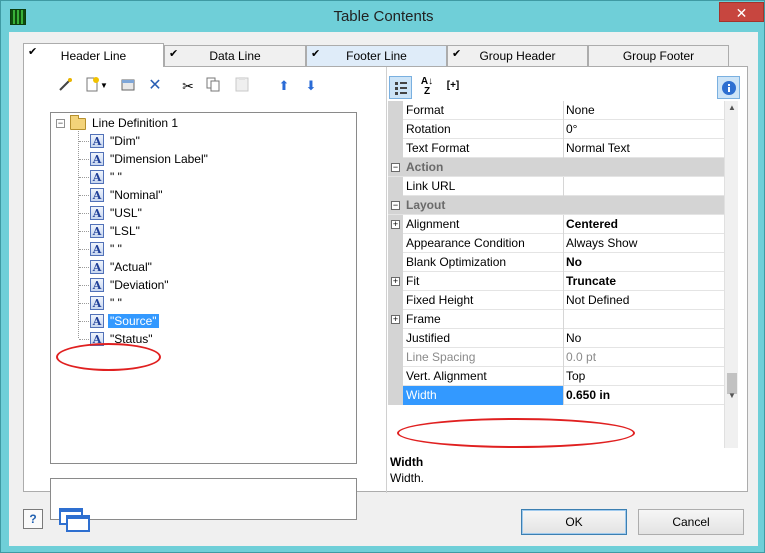 Image resolution: width=765 pixels, height=553 pixels. I want to click on property-row-text-format: Text Format Normal Text, so click(556, 148).